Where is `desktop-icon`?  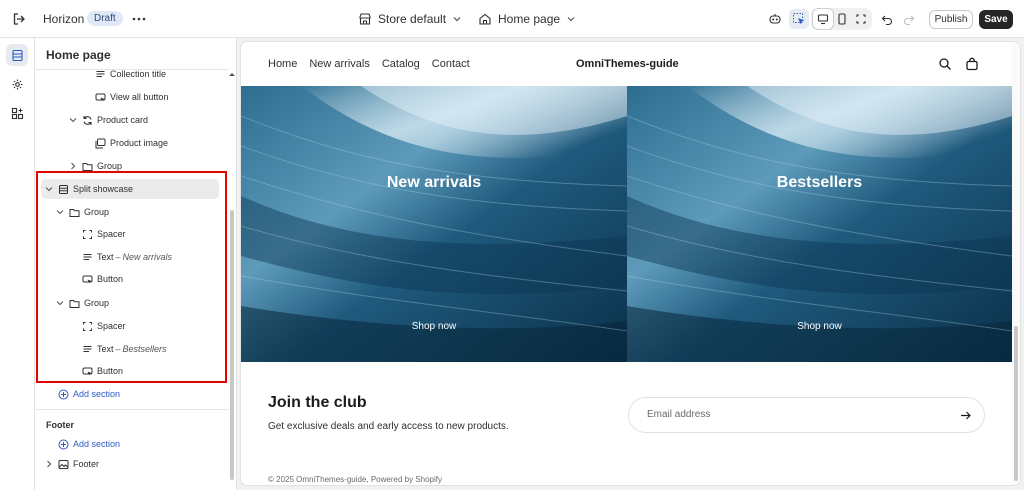
desktop-icon is located at coordinates (823, 19).